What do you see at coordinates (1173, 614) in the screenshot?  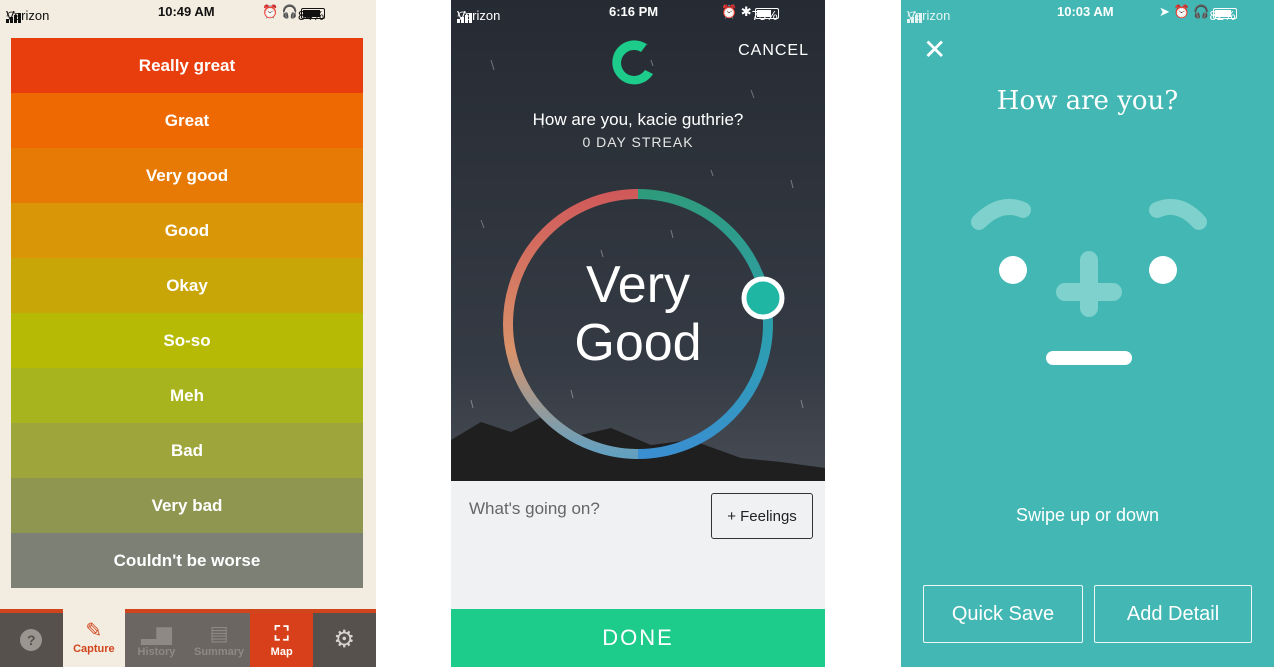 I see `add-detail-button: Add Detail` at bounding box center [1173, 614].